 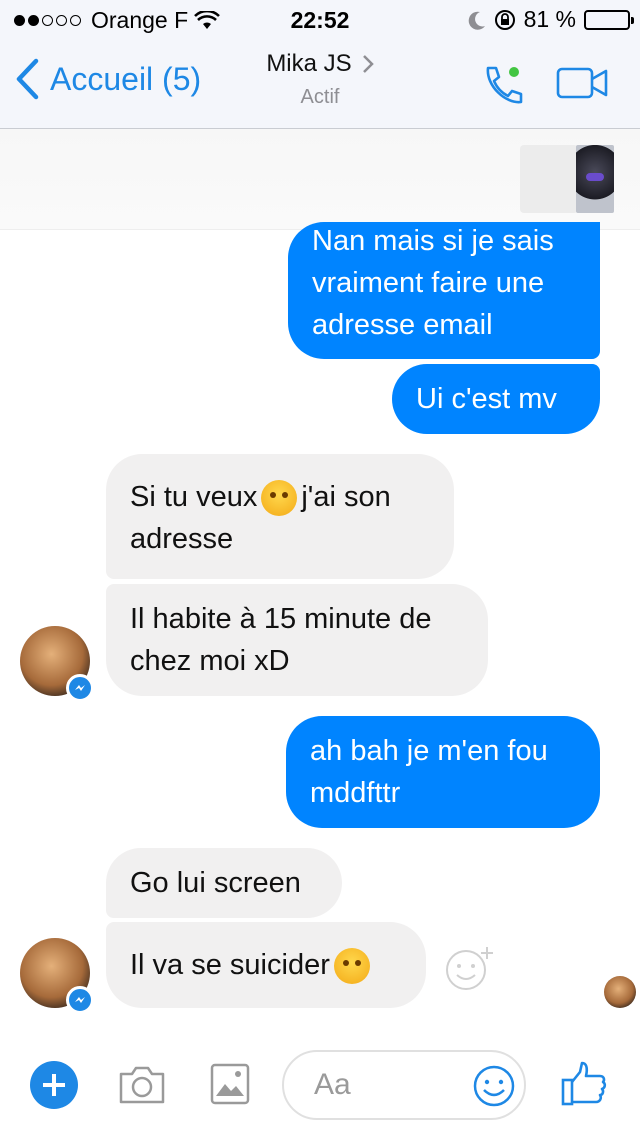 I want to click on gallery-icon, so click(x=230, y=1084).